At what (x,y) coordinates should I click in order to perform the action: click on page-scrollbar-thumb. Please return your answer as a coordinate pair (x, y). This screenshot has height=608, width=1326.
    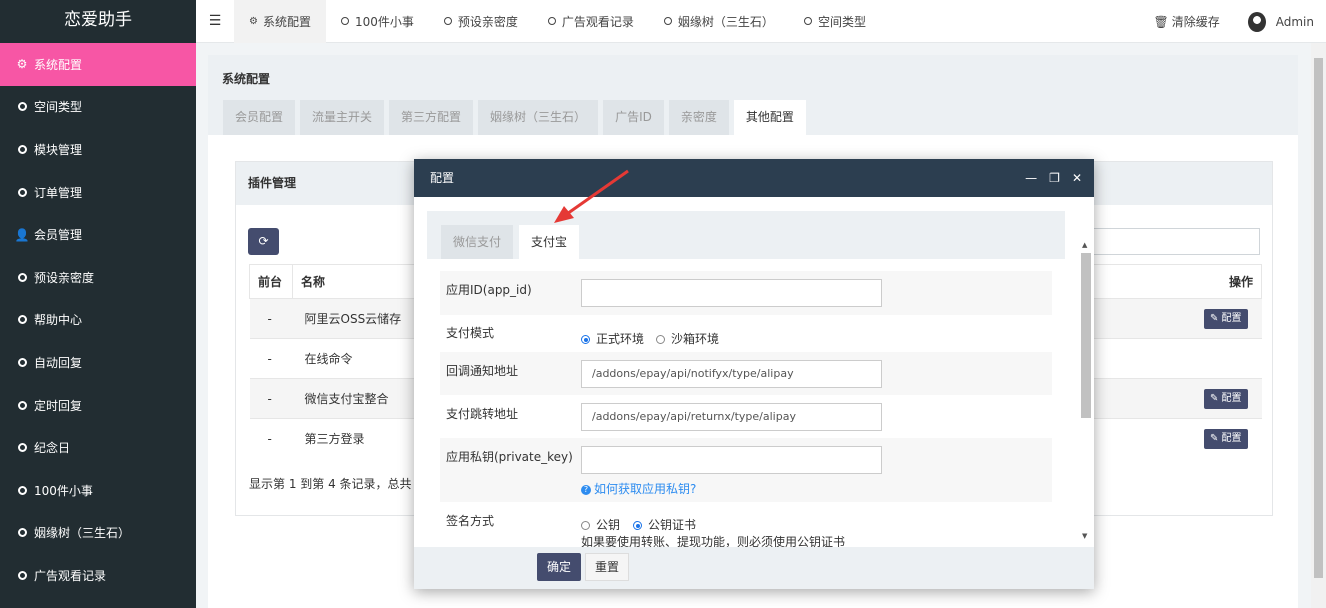
    Looking at the image, I should click on (1318, 318).